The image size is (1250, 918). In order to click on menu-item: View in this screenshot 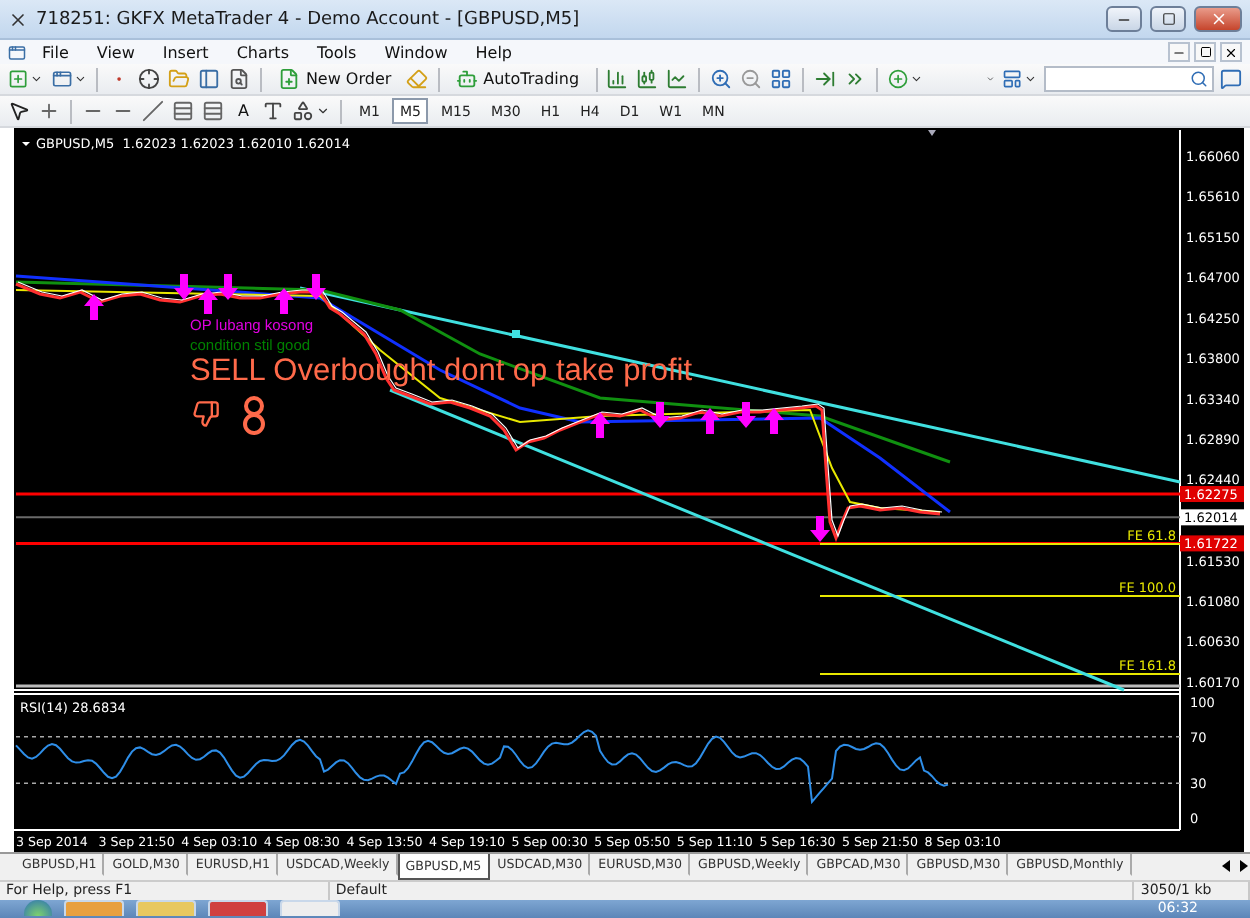, I will do `click(115, 52)`.